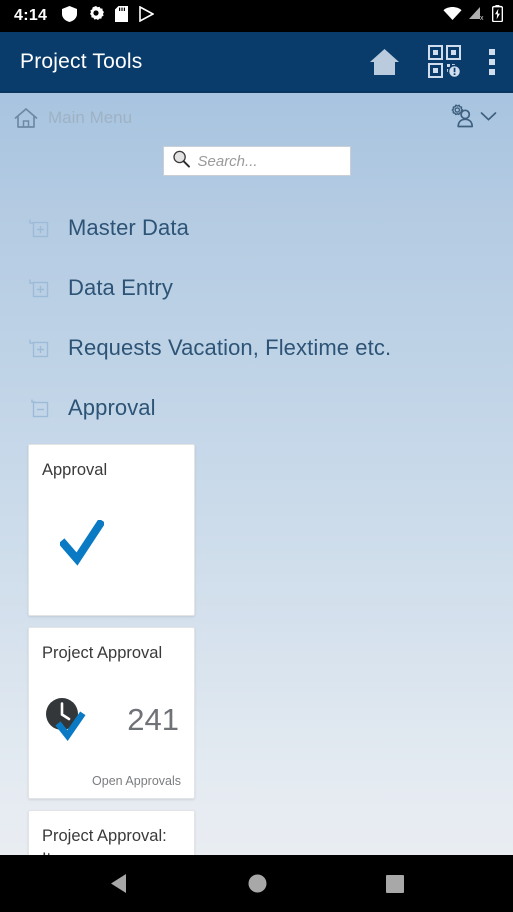 Image resolution: width=513 pixels, height=912 pixels. Describe the element at coordinates (153, 720) in the screenshot. I see `card-kpi: 241` at that location.